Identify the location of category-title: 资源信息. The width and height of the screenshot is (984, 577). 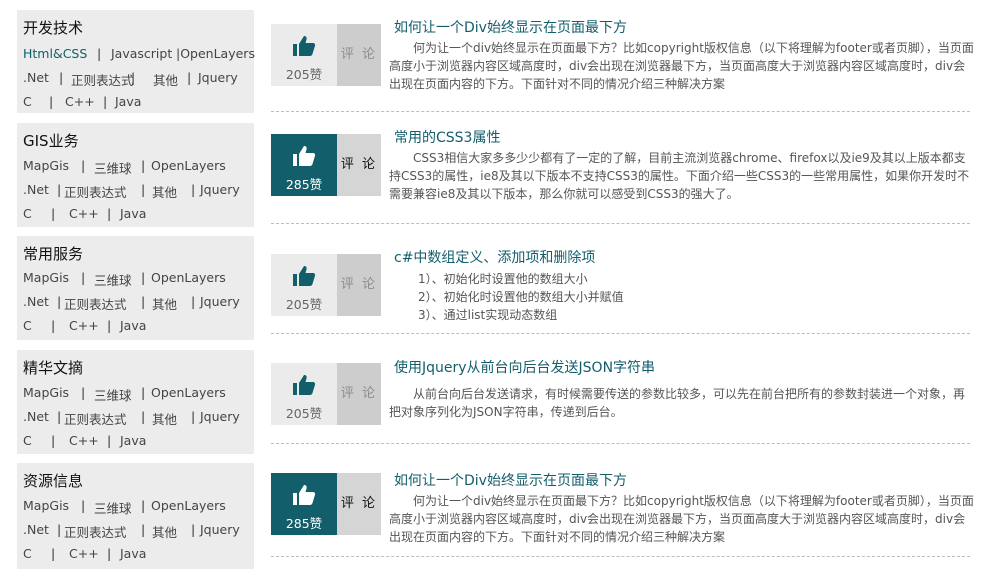
(53, 481).